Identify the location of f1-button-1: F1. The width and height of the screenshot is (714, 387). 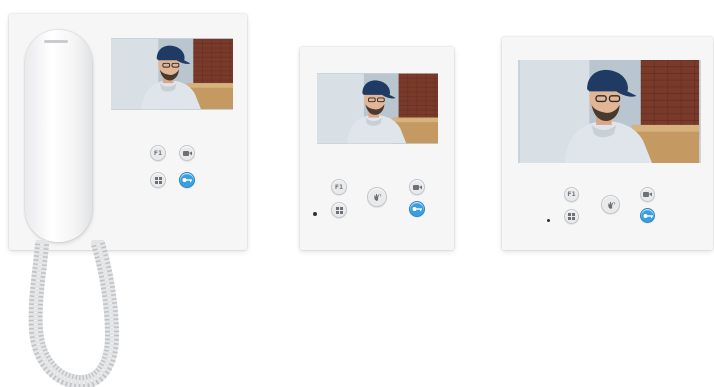
(158, 153).